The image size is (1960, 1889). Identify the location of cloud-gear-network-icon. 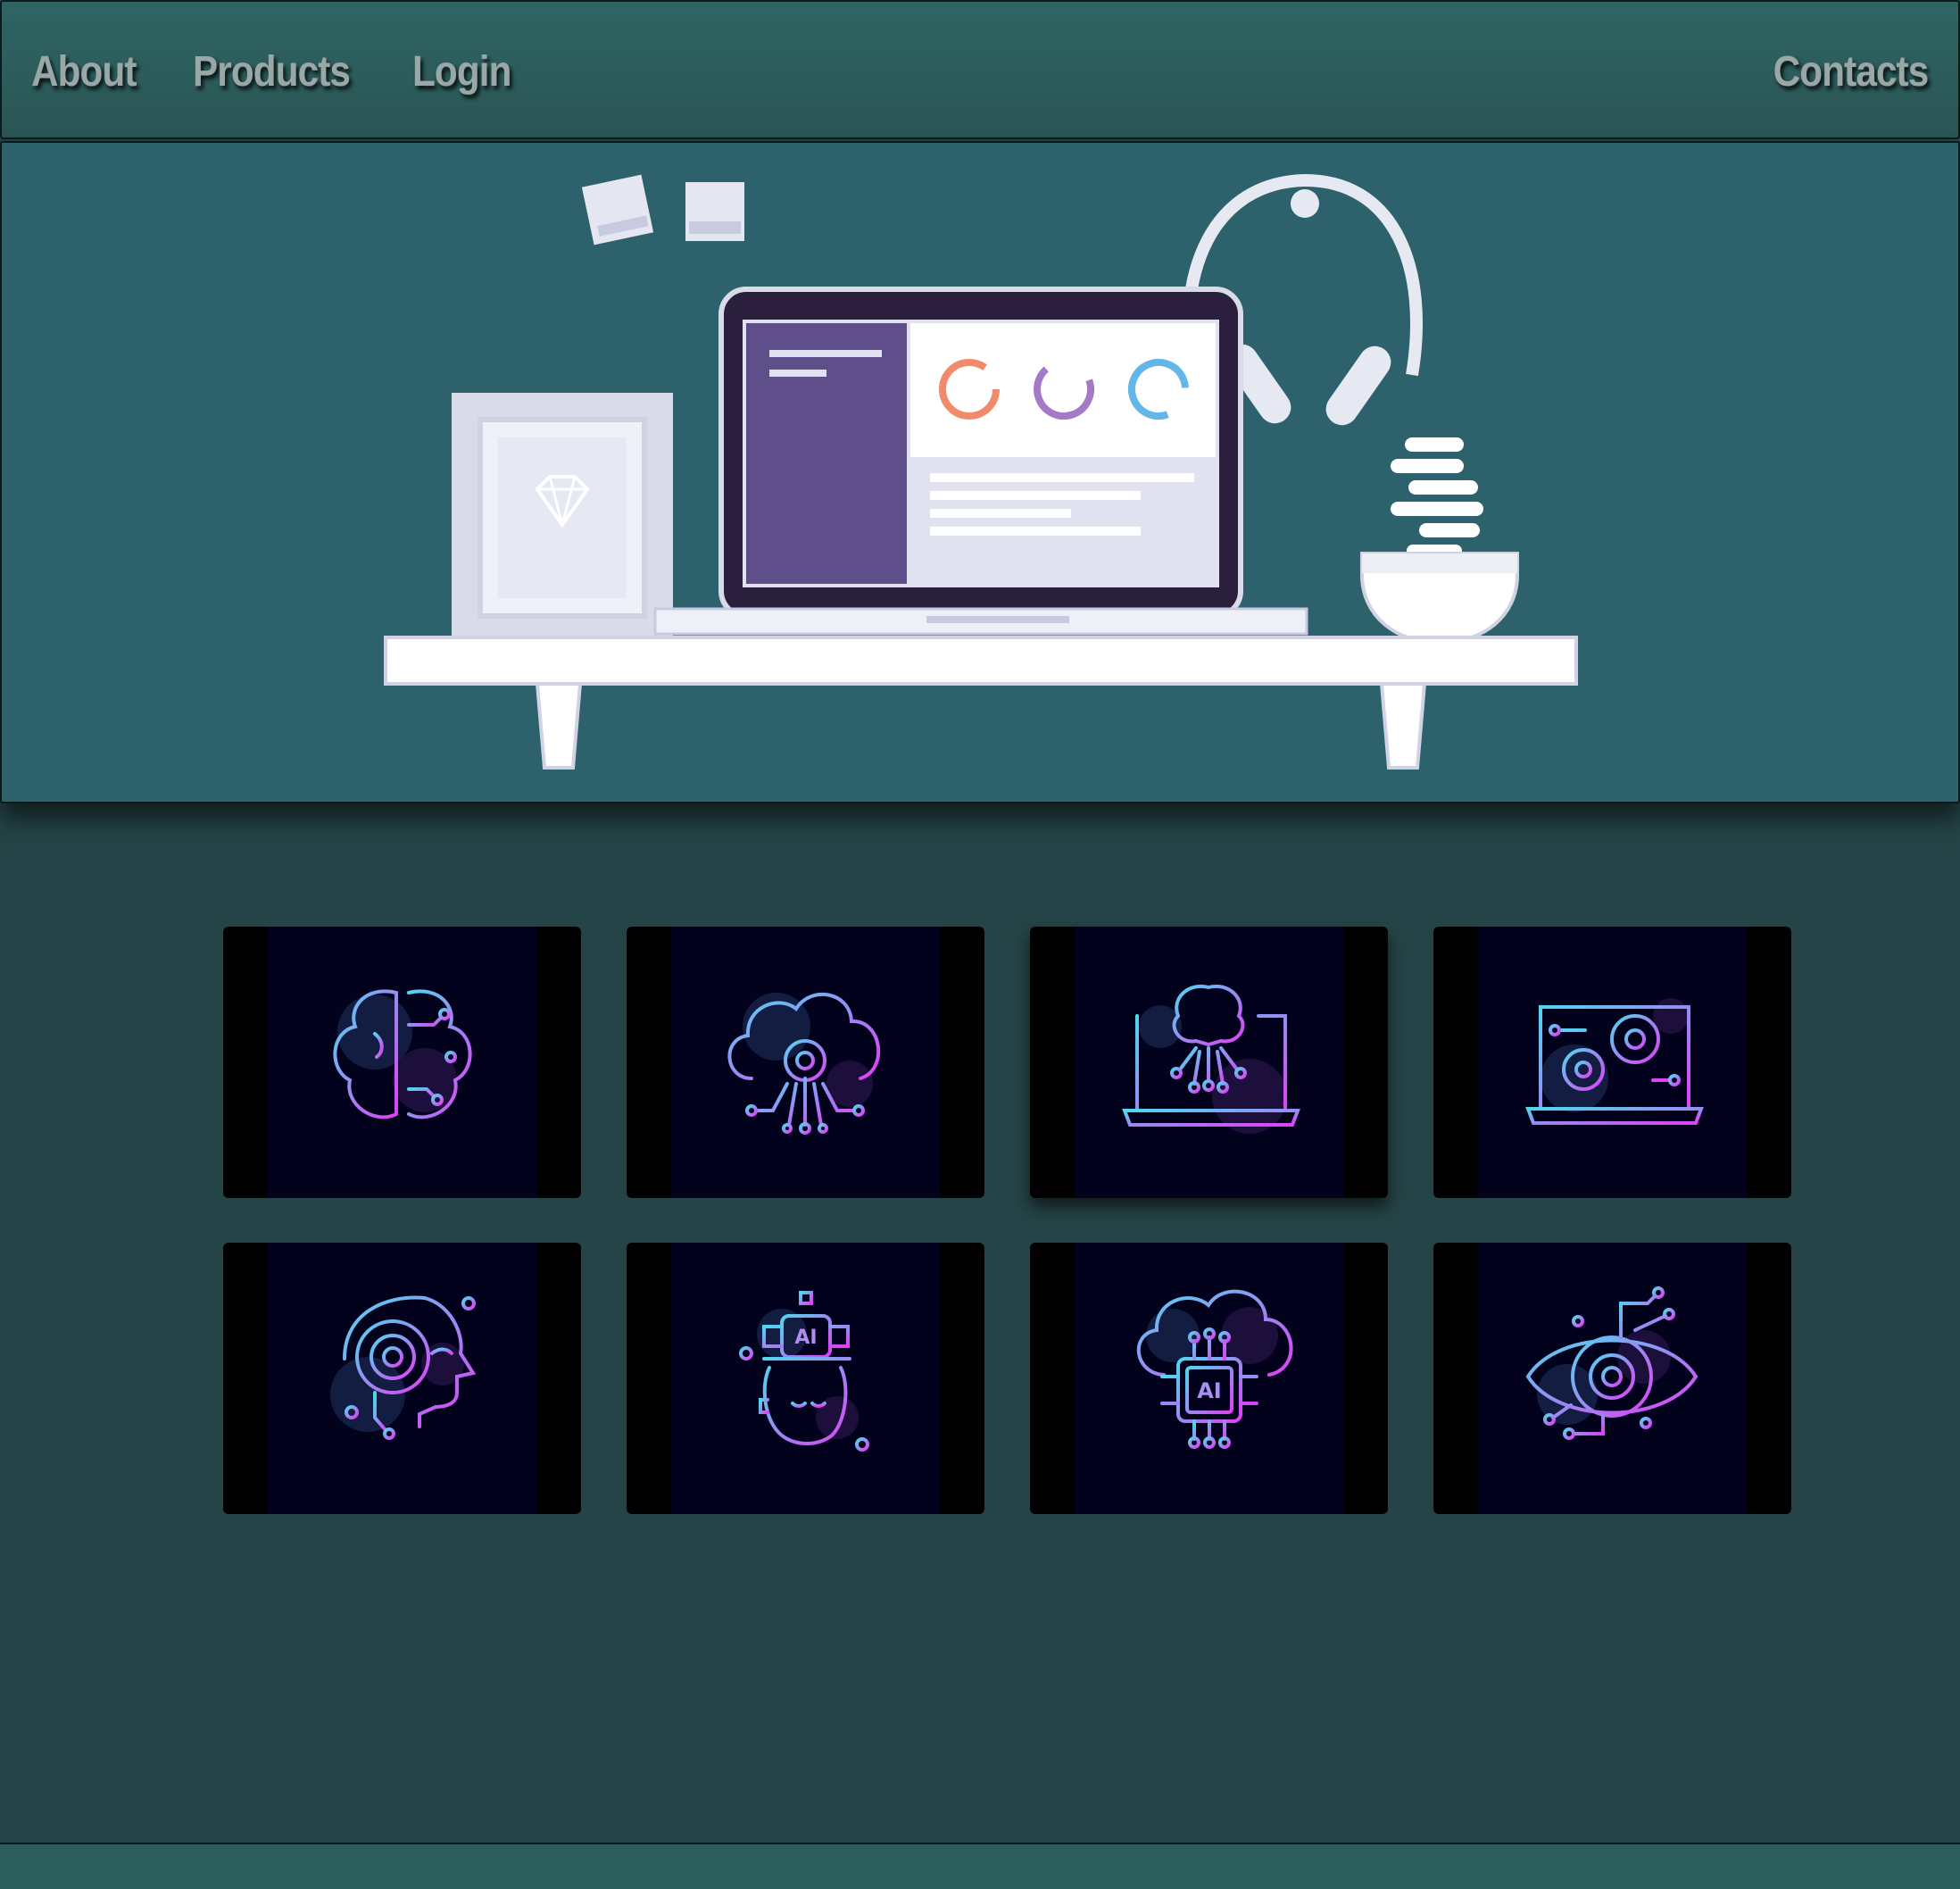
(804, 1064).